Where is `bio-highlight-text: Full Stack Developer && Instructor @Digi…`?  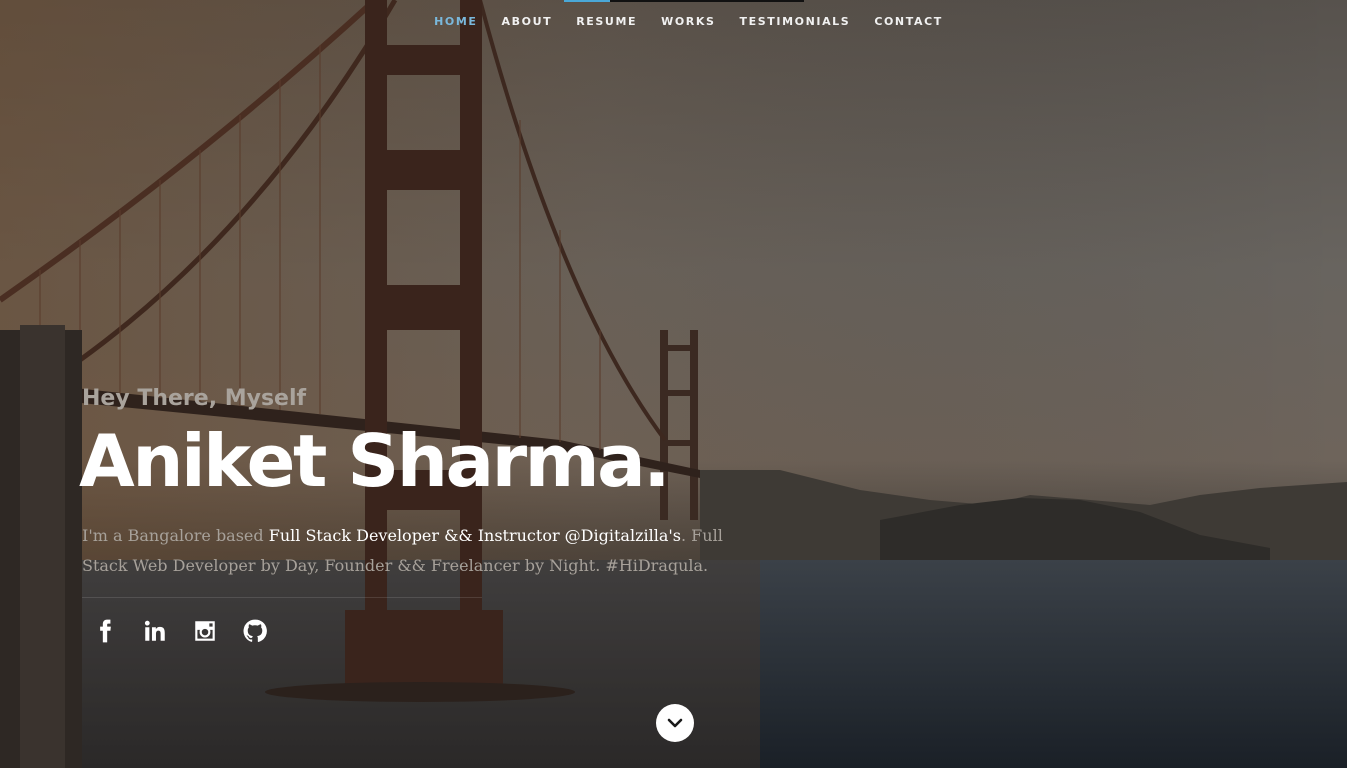 bio-highlight-text: Full Stack Developer && Instructor @Digi… is located at coordinates (474, 535).